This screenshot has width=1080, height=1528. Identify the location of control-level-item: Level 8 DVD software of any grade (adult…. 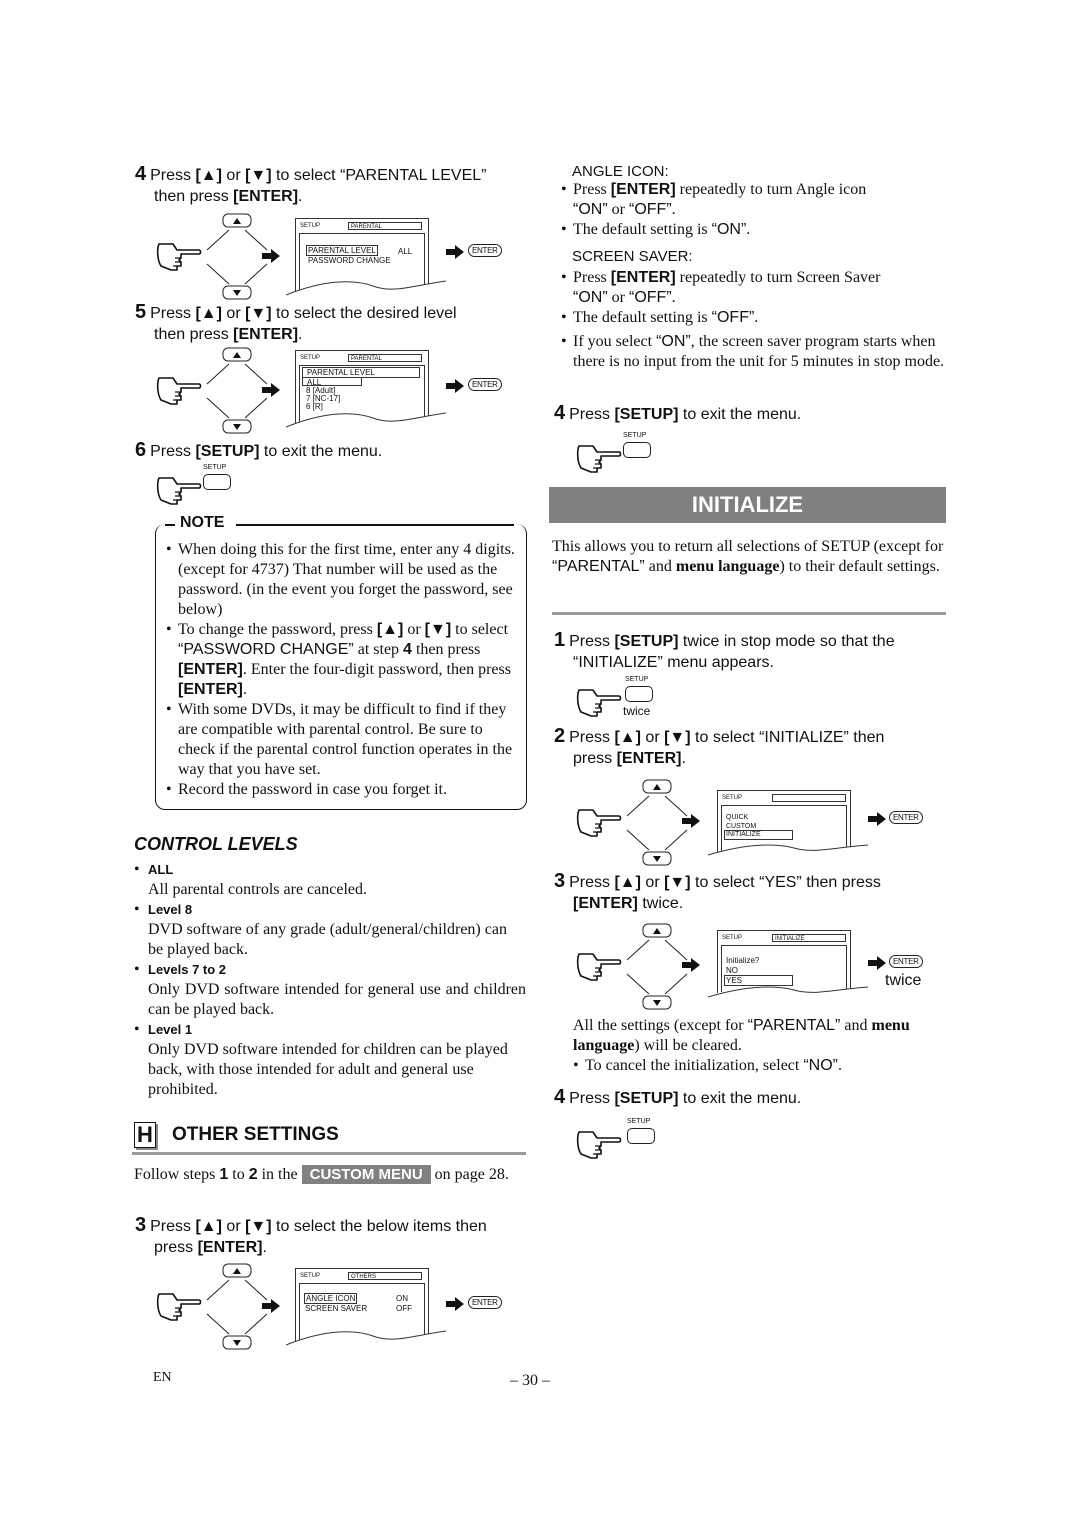
(330, 930).